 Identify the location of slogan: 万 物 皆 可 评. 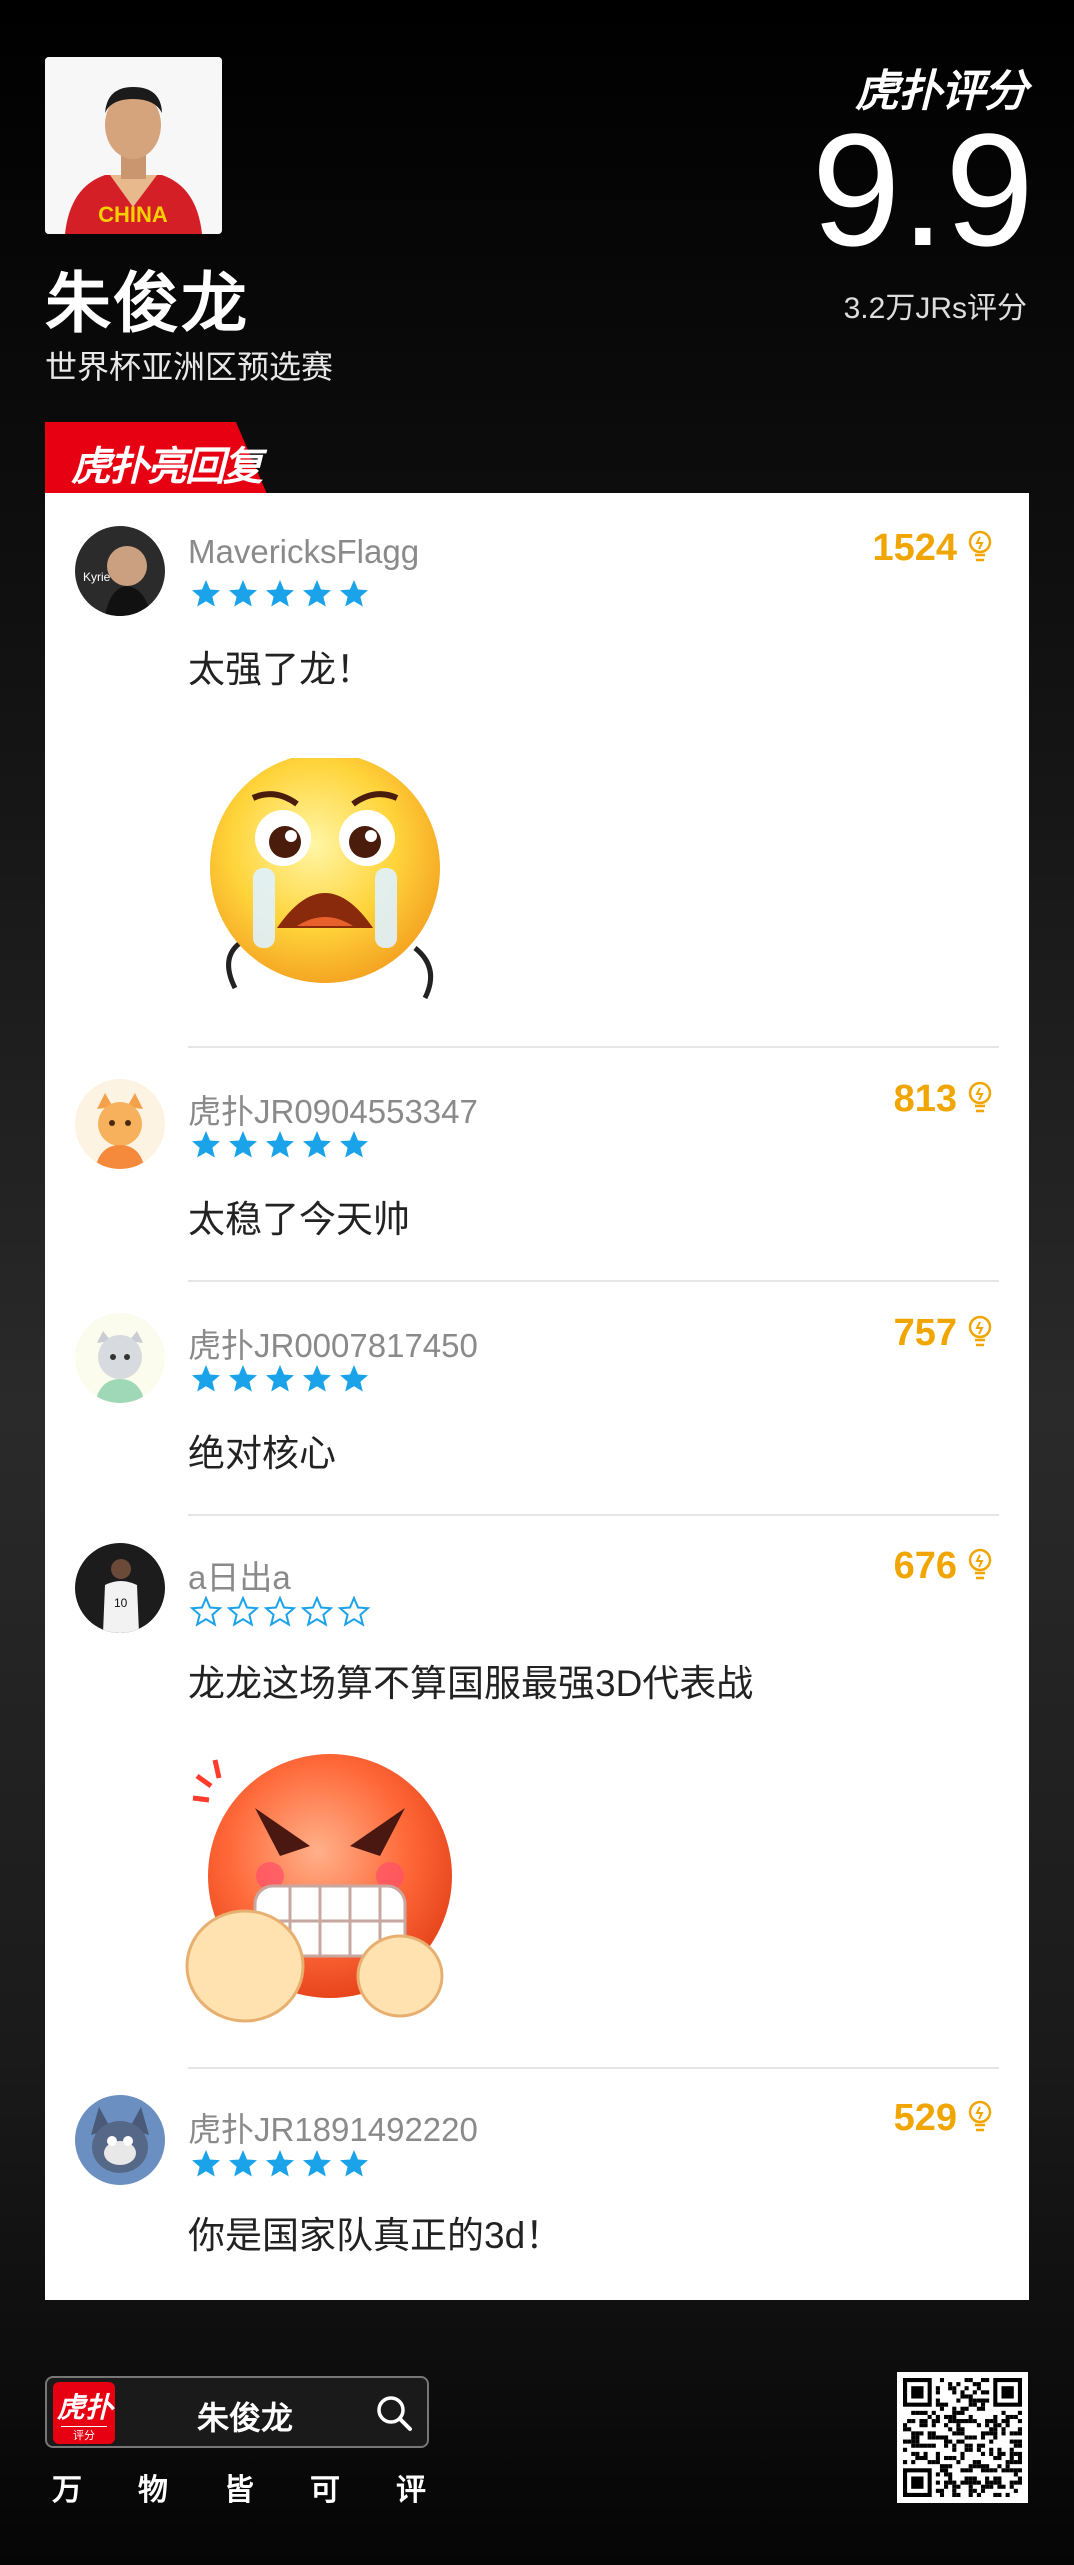
(239, 2490).